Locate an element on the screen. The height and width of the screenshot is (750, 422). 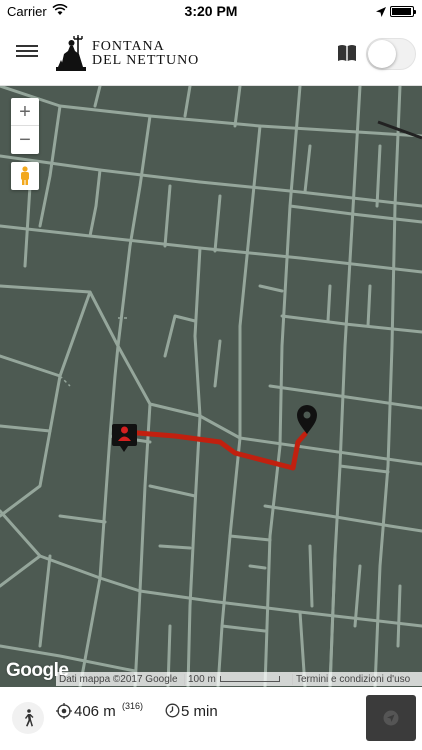
pegman-icon is located at coordinates (25, 175).